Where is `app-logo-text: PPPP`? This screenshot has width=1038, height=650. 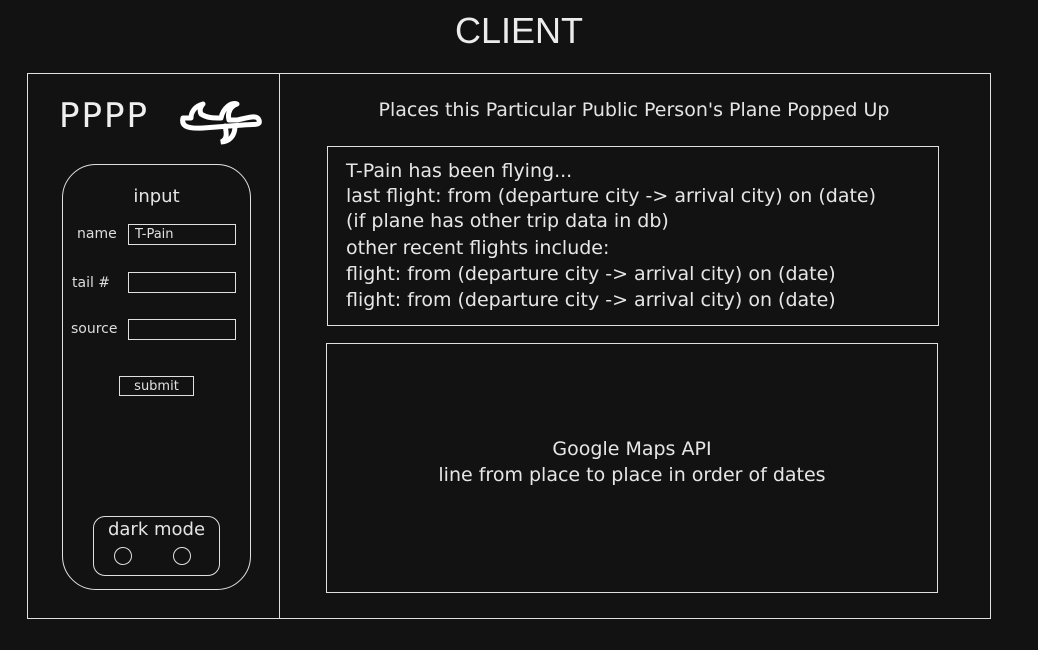
app-logo-text: PPPP is located at coordinates (104, 116).